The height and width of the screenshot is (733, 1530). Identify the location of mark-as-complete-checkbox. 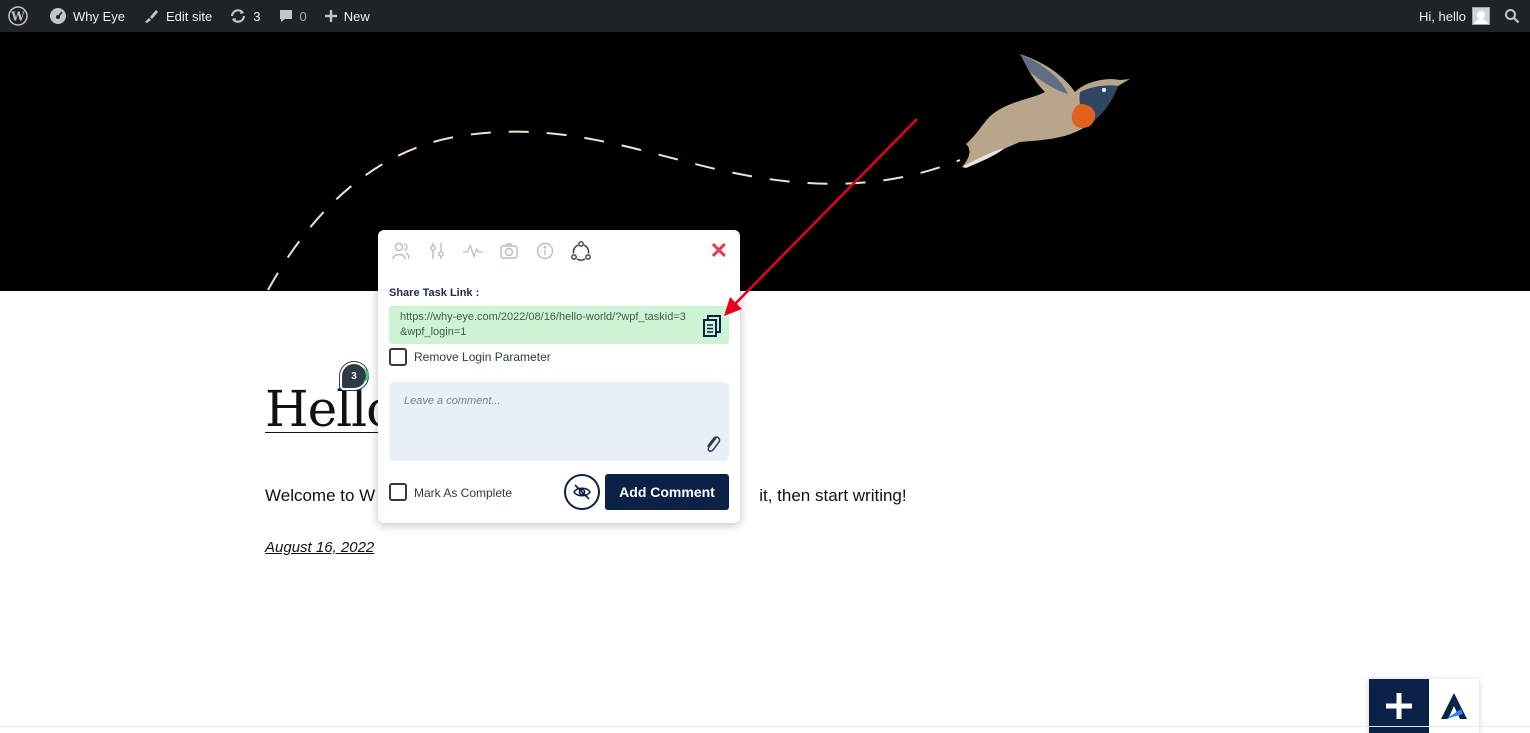
(398, 492).